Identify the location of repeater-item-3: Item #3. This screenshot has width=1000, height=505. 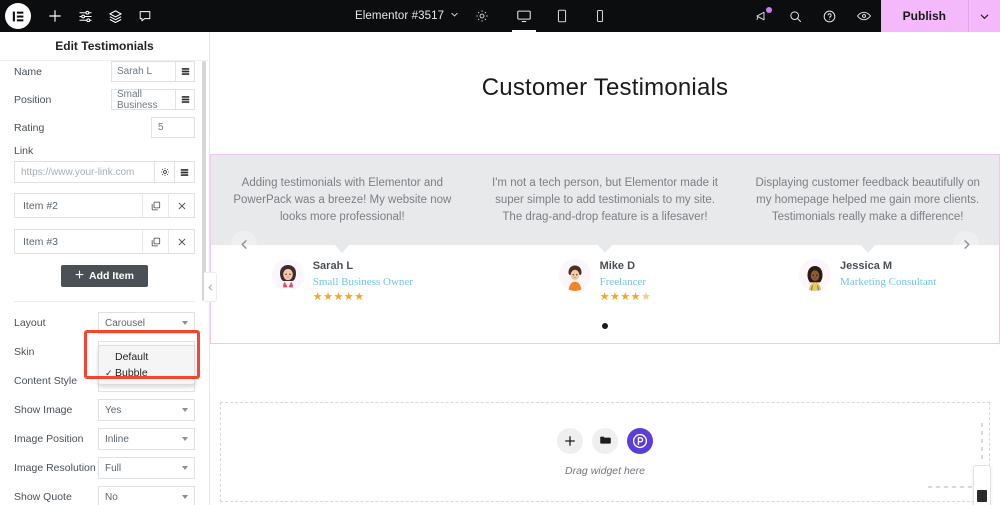
(104, 241).